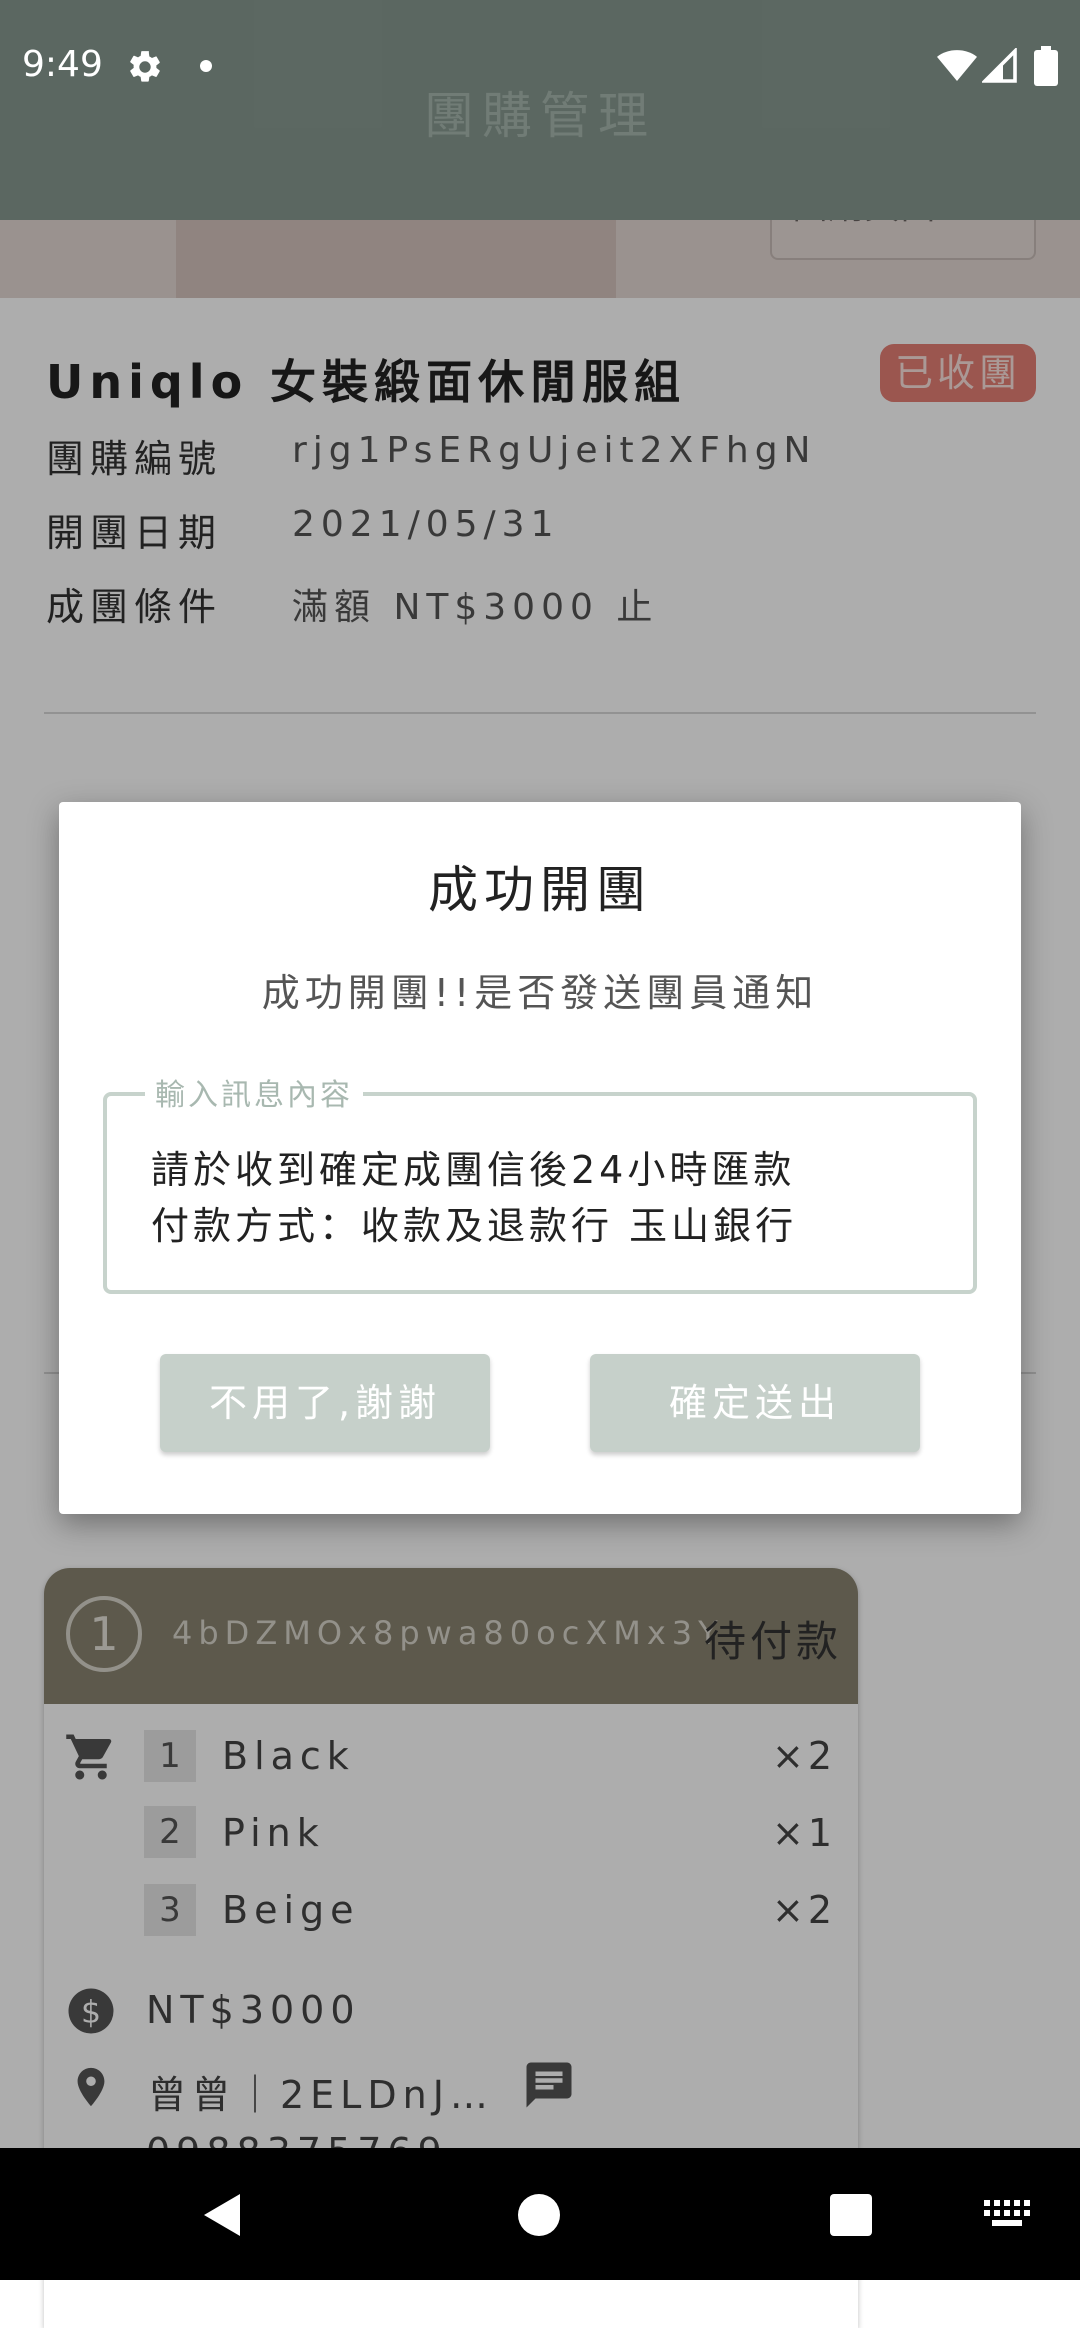  What do you see at coordinates (851, 2215) in the screenshot?
I see `recents-icon` at bounding box center [851, 2215].